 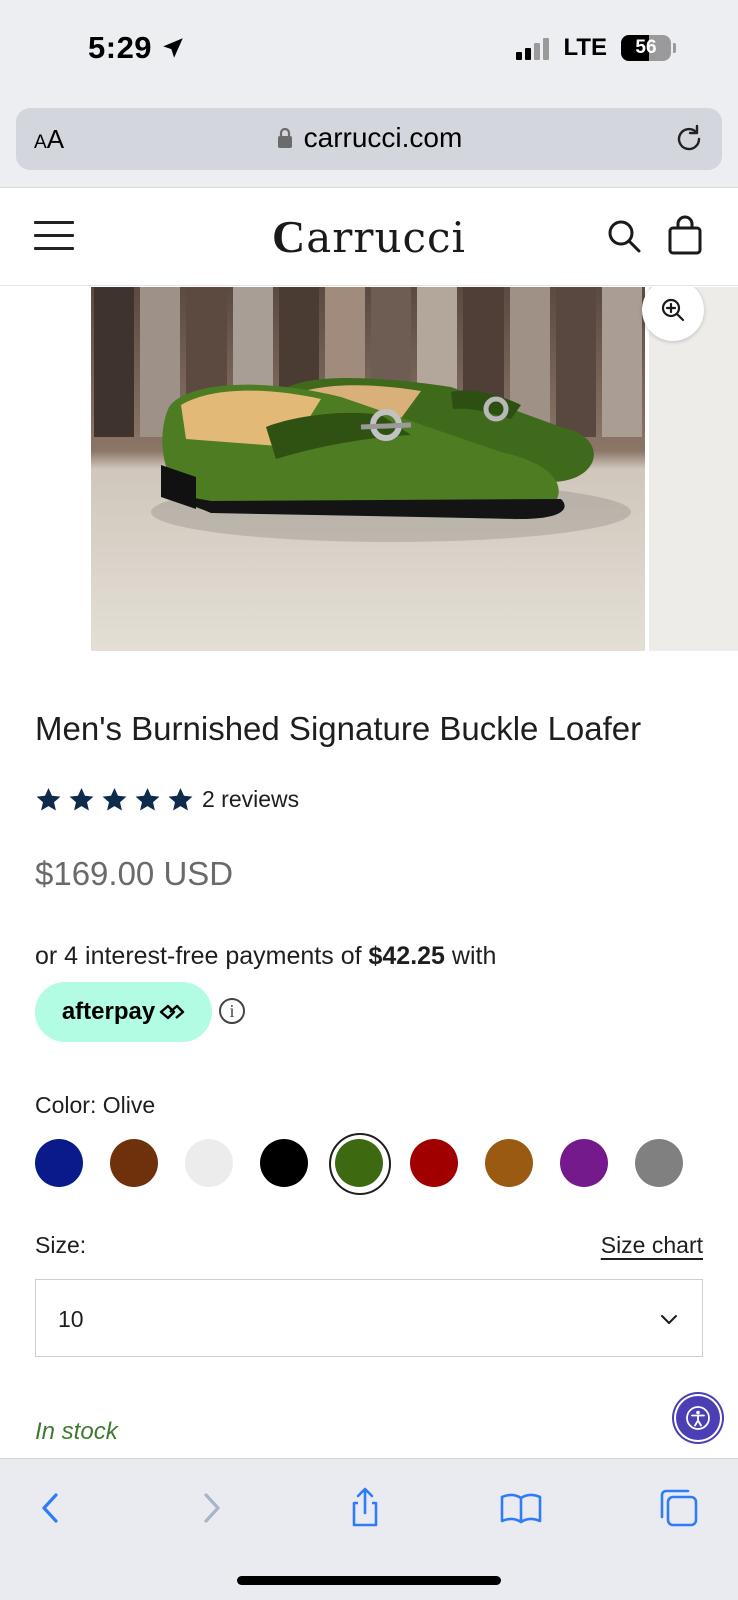 I want to click on logo-text: arrucci, so click(x=386, y=237).